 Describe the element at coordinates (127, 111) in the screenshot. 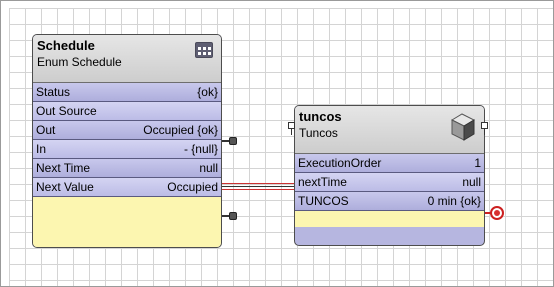

I see `slot-row-out-source: Out Source` at that location.